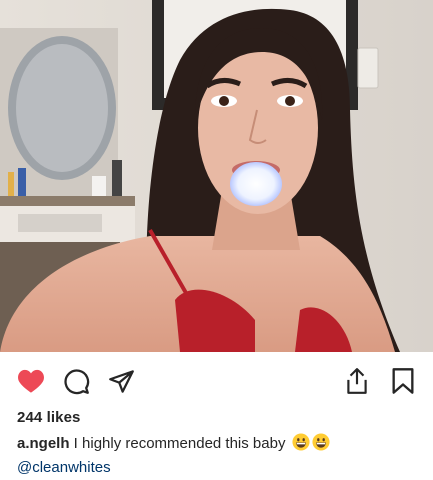 Image resolution: width=433 pixels, height=480 pixels. I want to click on heart-icon, so click(31, 381).